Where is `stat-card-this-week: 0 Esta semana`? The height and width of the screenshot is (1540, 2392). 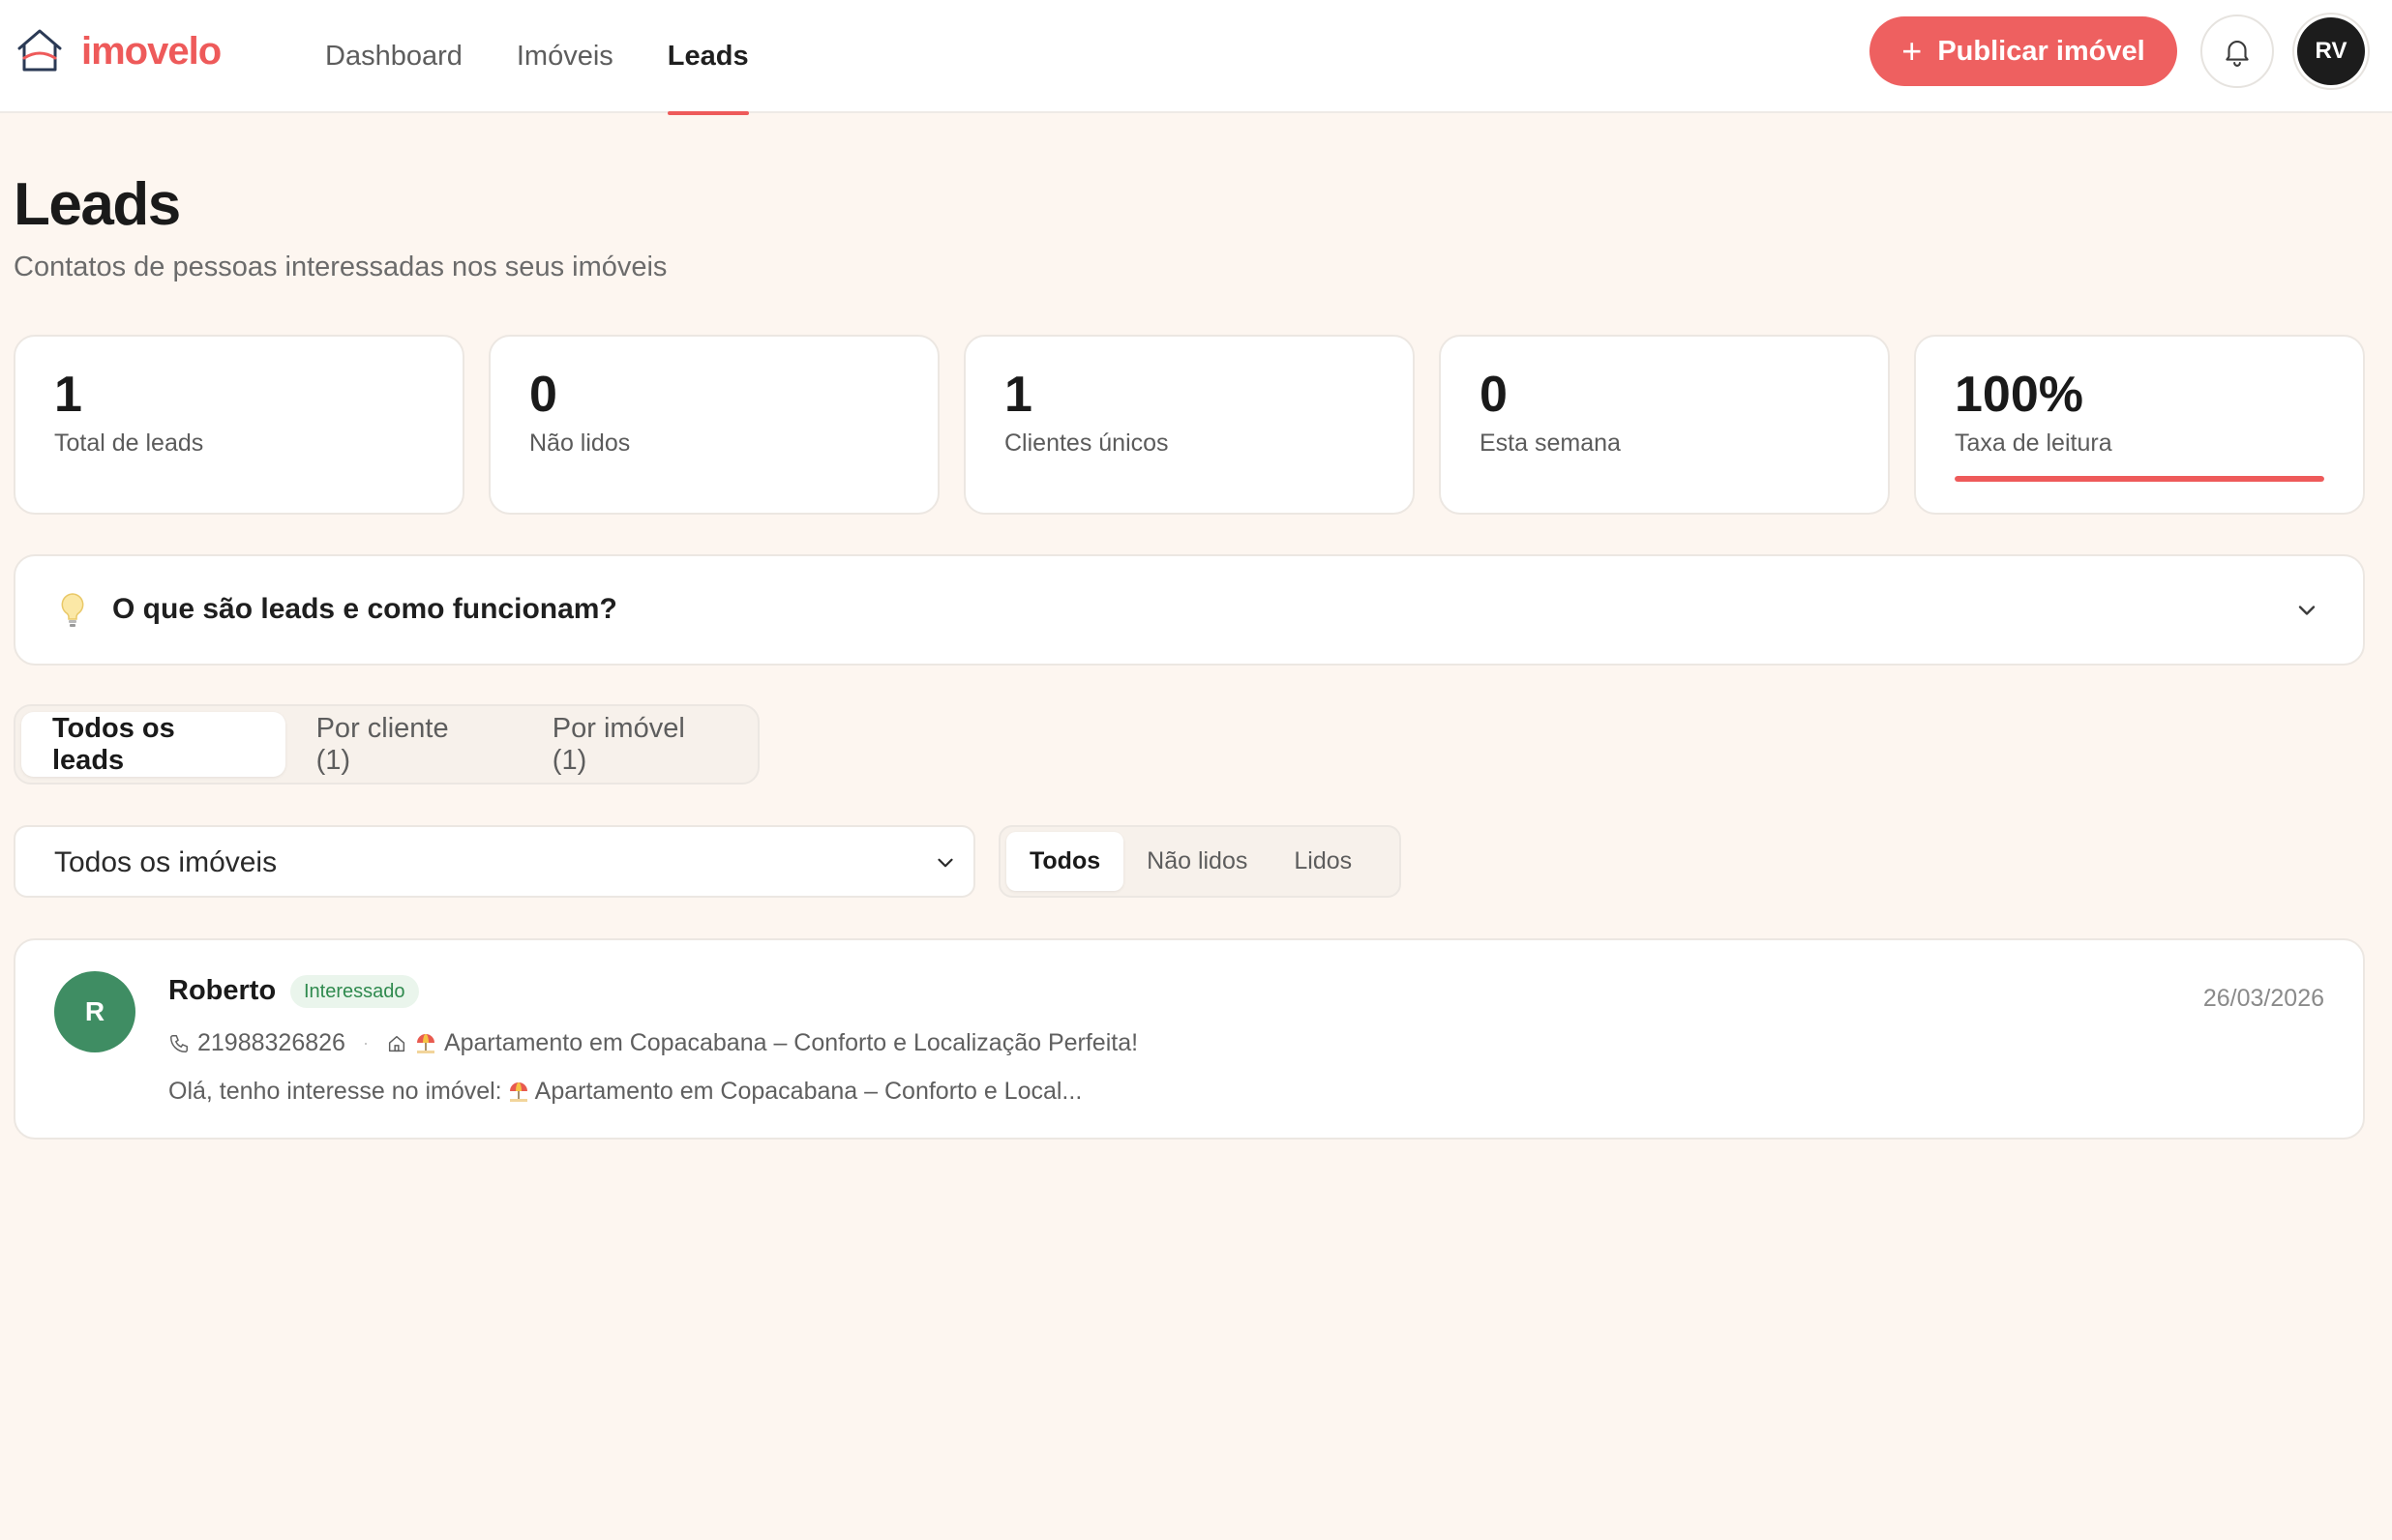
stat-card-this-week: 0 Esta semana is located at coordinates (1664, 425).